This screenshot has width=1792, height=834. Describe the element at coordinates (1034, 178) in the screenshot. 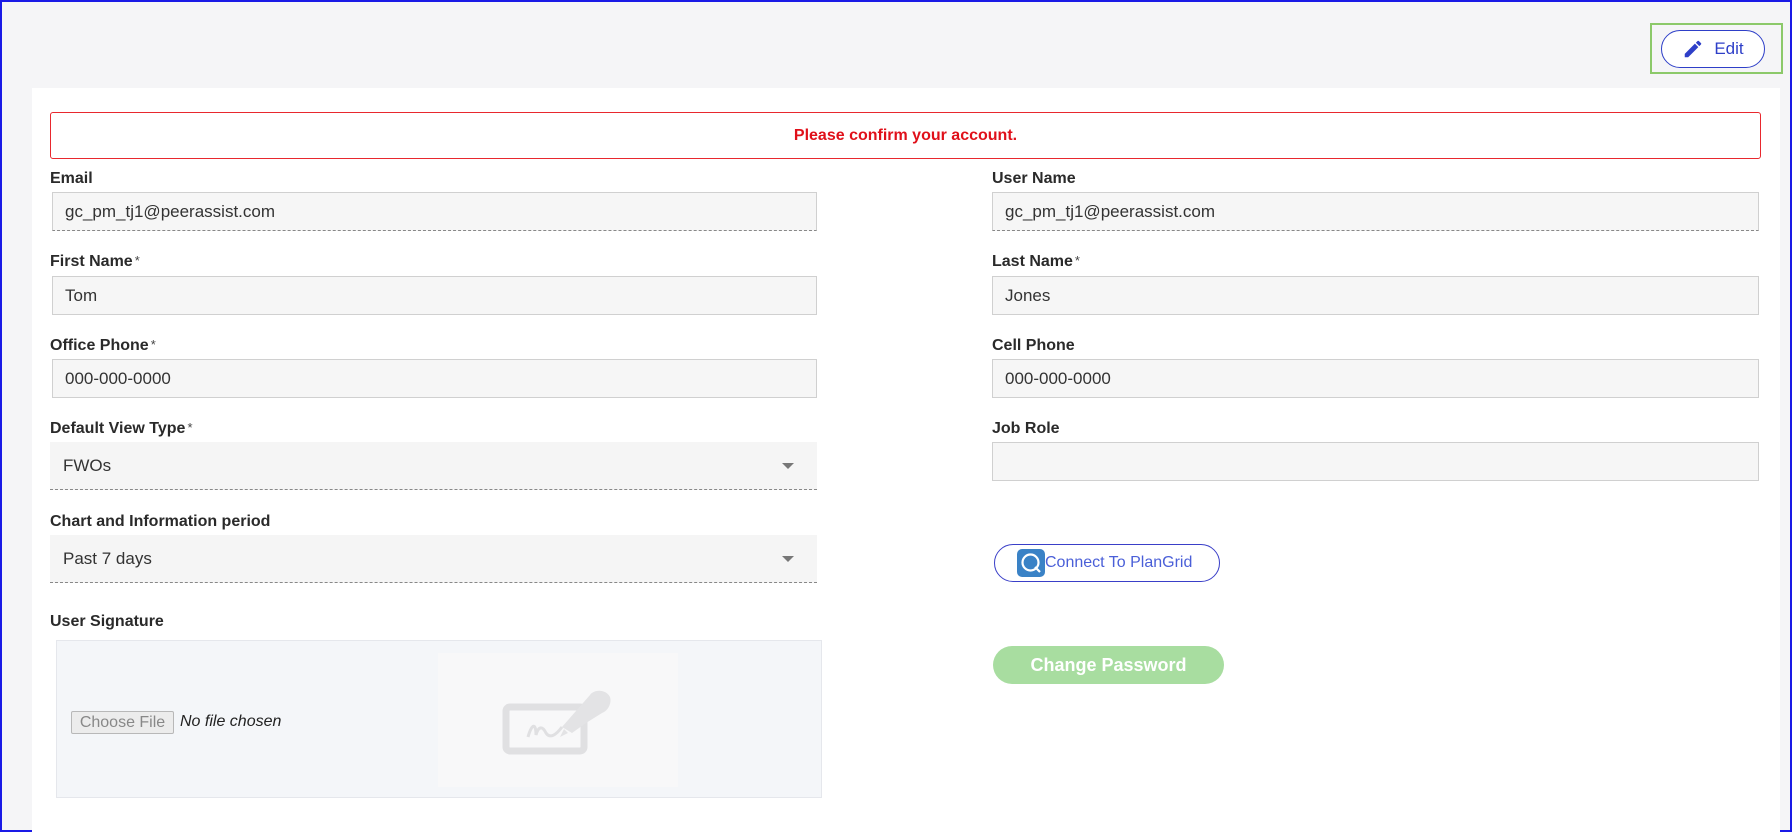

I see `user-name-label: User Name` at that location.